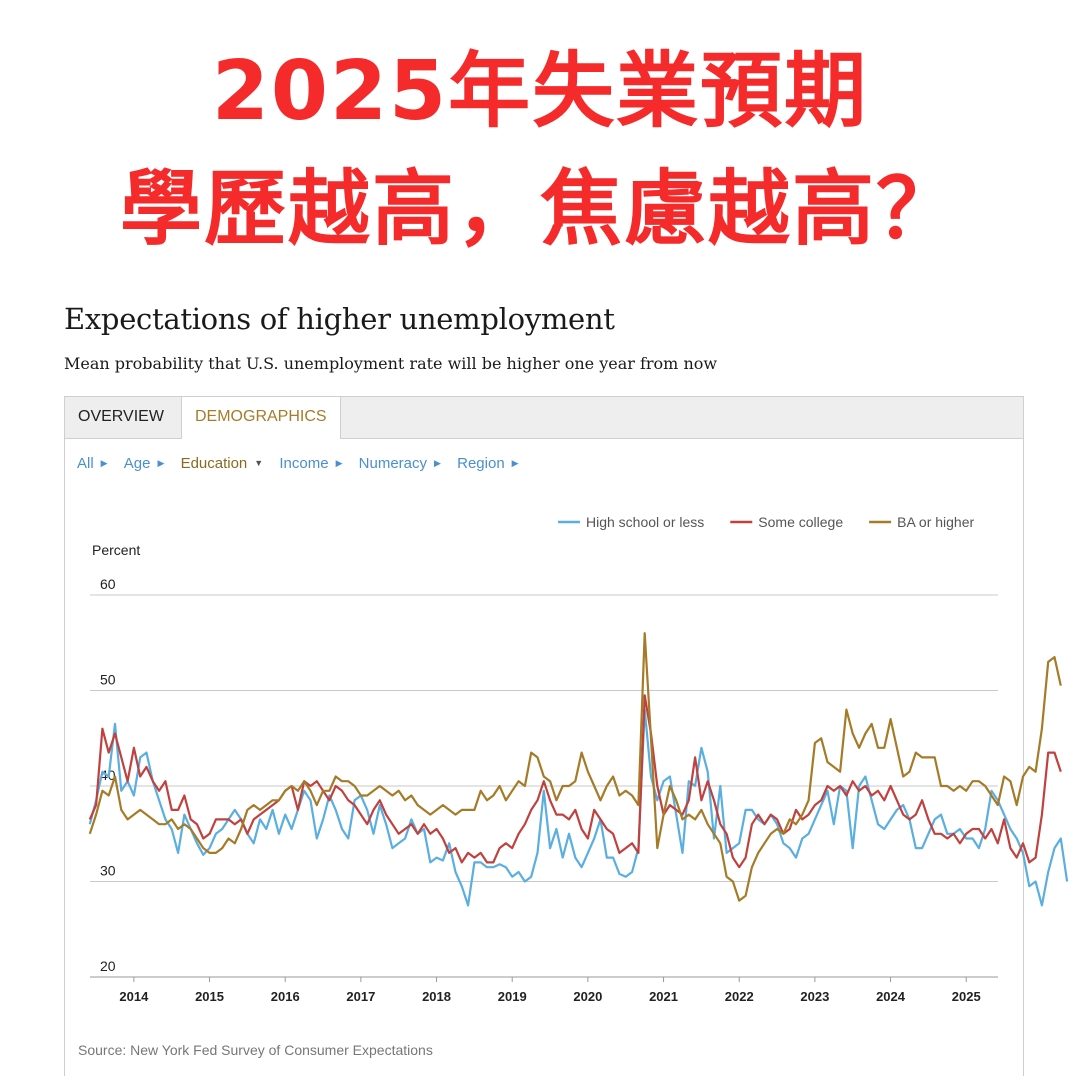 This screenshot has width=1080, height=1080. I want to click on x-tick-label: 2017, so click(360, 996).